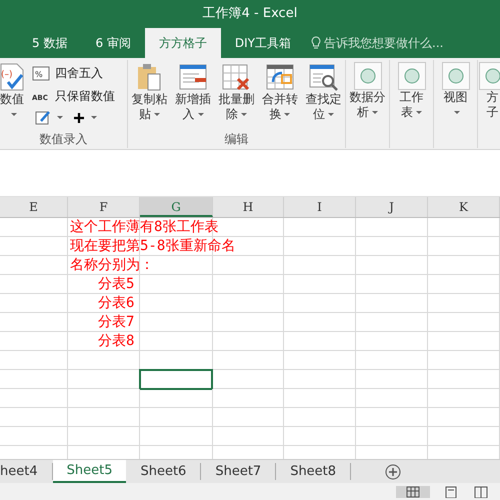 This screenshot has height=500, width=500. What do you see at coordinates (323, 77) in the screenshot?
I see `magnifier-icon` at bounding box center [323, 77].